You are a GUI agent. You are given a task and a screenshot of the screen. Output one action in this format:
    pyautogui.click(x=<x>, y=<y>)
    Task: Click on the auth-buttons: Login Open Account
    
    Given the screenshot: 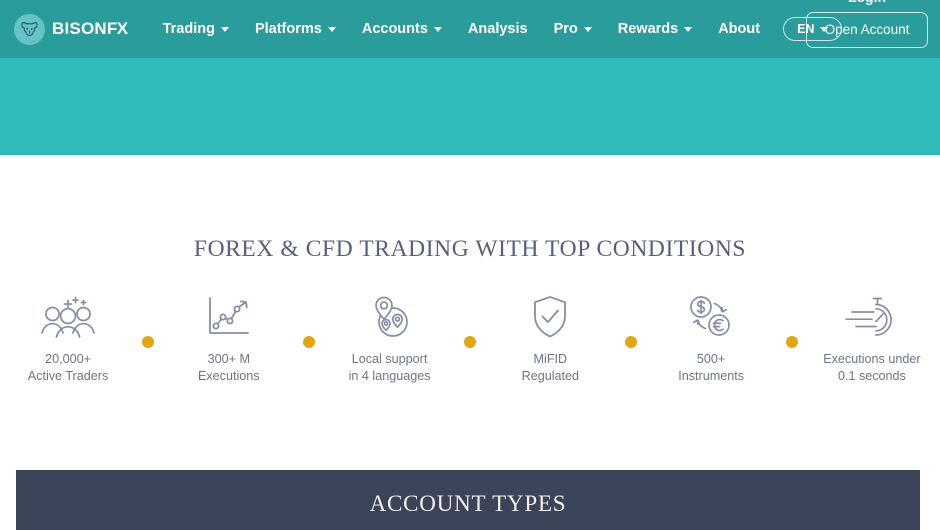 What is the action you would take?
    pyautogui.click(x=867, y=24)
    